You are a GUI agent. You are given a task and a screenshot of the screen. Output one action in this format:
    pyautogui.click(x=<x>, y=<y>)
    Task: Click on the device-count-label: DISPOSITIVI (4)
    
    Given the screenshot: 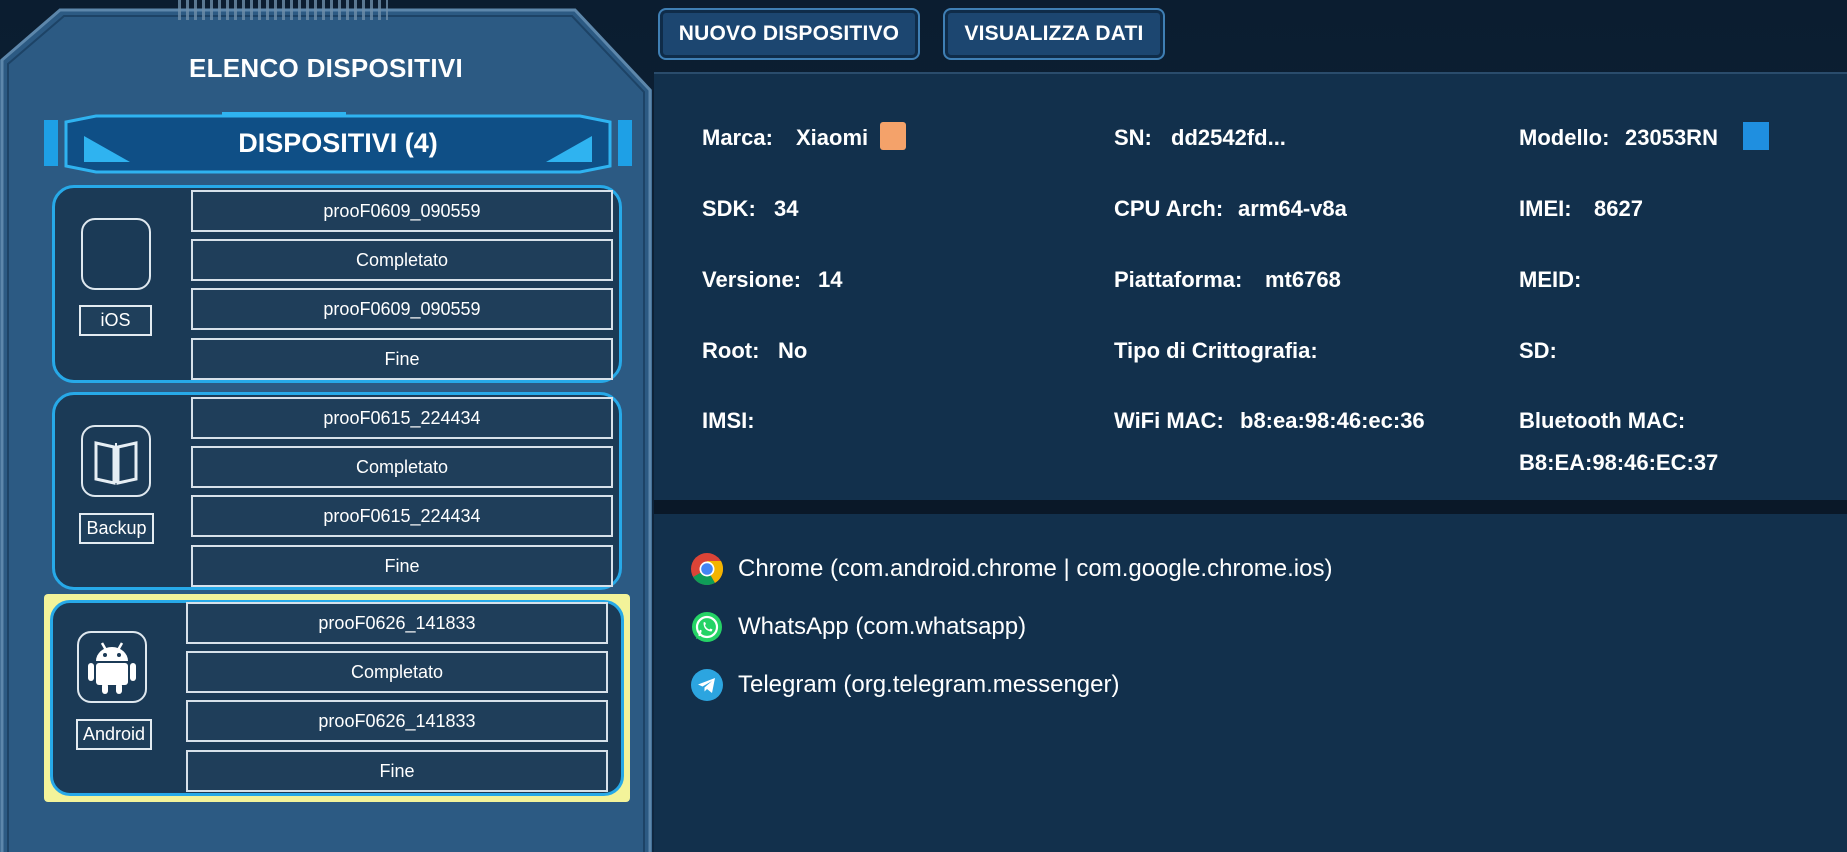 What is the action you would take?
    pyautogui.click(x=338, y=143)
    